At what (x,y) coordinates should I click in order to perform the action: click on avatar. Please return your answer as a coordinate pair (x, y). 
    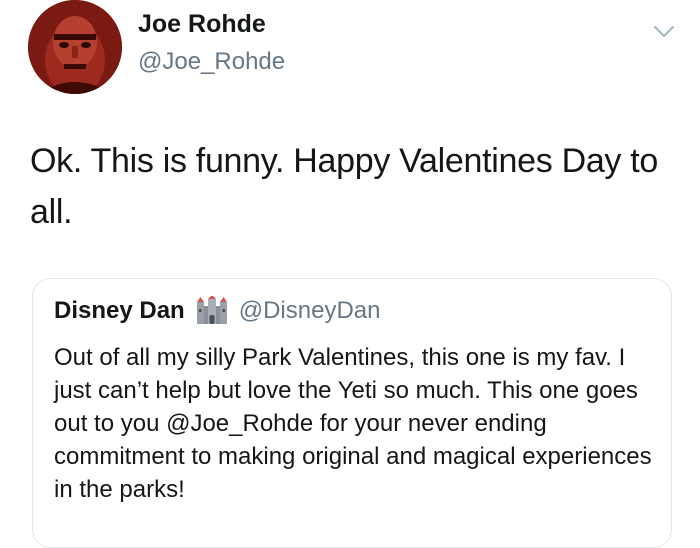
    Looking at the image, I should click on (75, 47).